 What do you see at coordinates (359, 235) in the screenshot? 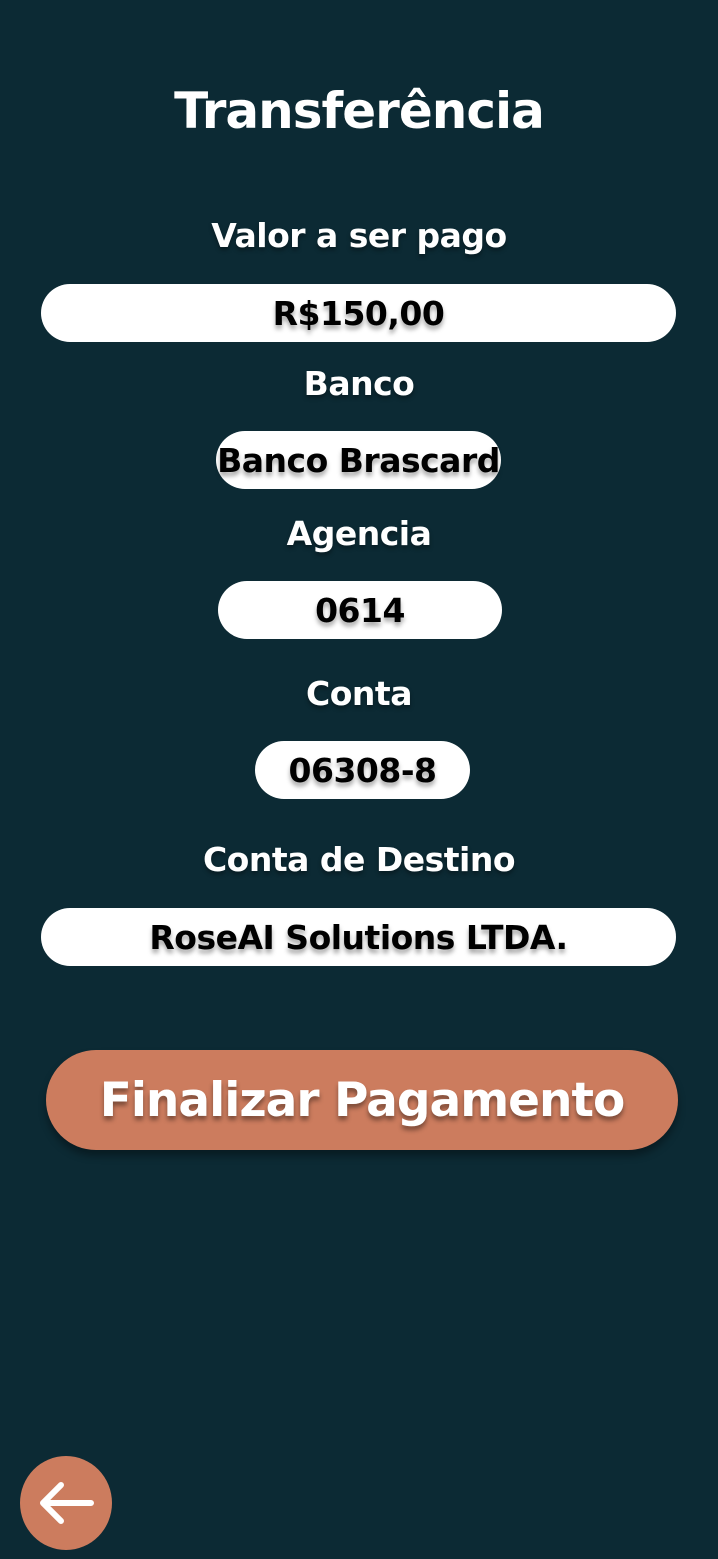
I see `amount-label: Valor a ser pago` at bounding box center [359, 235].